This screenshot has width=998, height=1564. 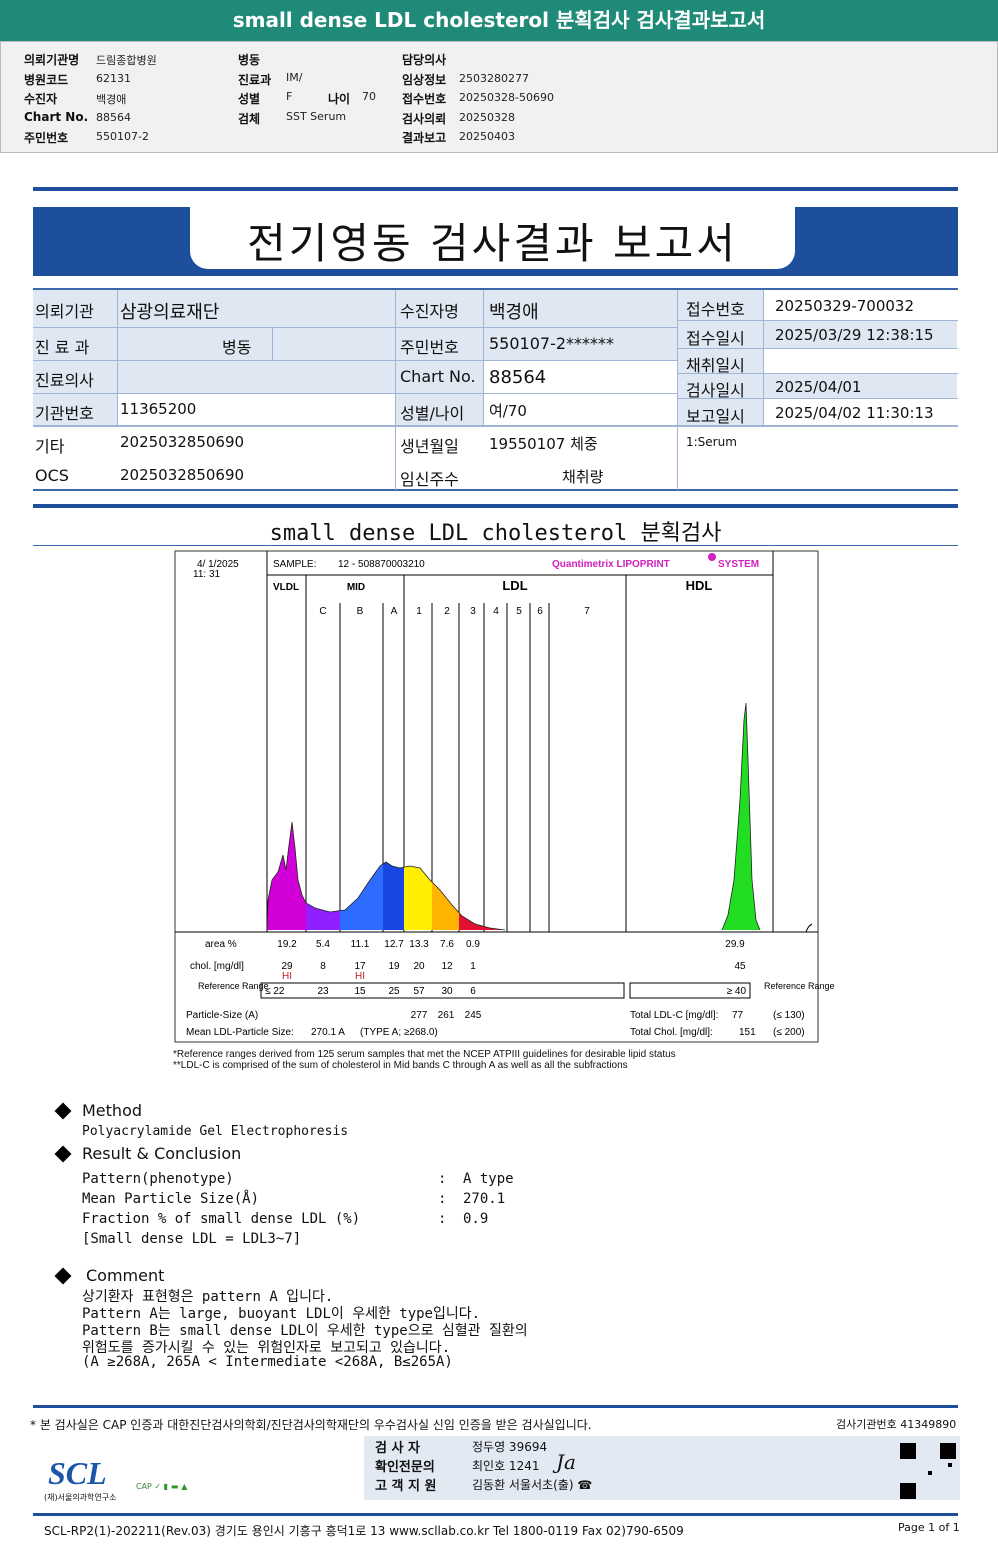 I want to click on chol-value: 12, so click(x=447, y=966).